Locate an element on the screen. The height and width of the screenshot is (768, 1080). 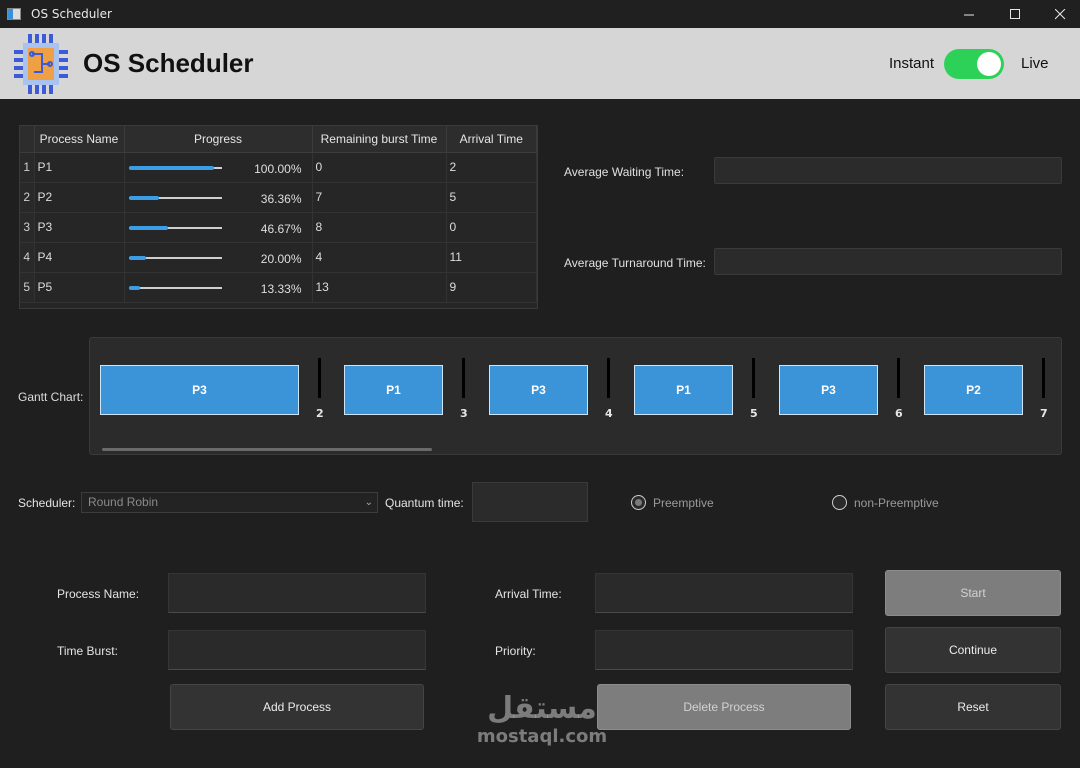
cell-process-name: P3 is located at coordinates (79, 227).